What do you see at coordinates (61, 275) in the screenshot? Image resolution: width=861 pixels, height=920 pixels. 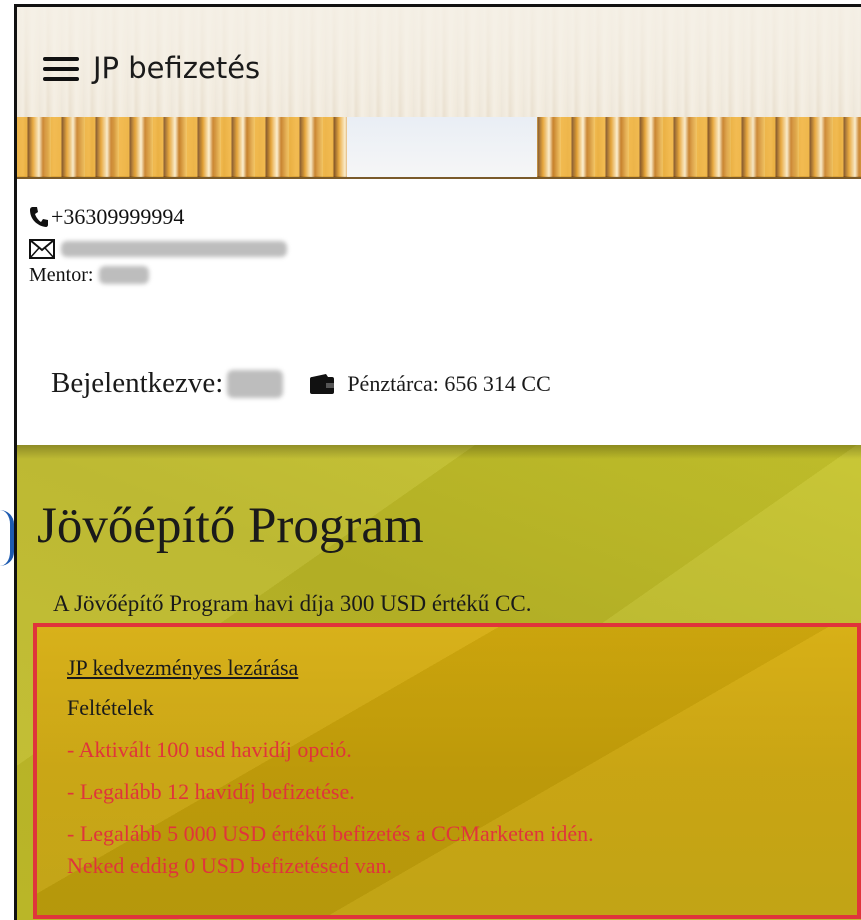 I see `mentor-label: Mentor:` at bounding box center [61, 275].